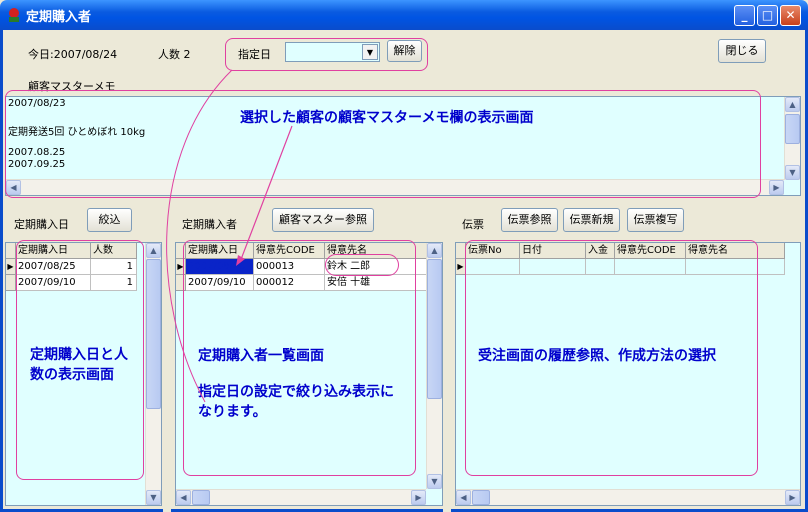 The height and width of the screenshot is (512, 808). What do you see at coordinates (628, 497) in the screenshot?
I see `right-hscroll: ◀ ▶` at bounding box center [628, 497].